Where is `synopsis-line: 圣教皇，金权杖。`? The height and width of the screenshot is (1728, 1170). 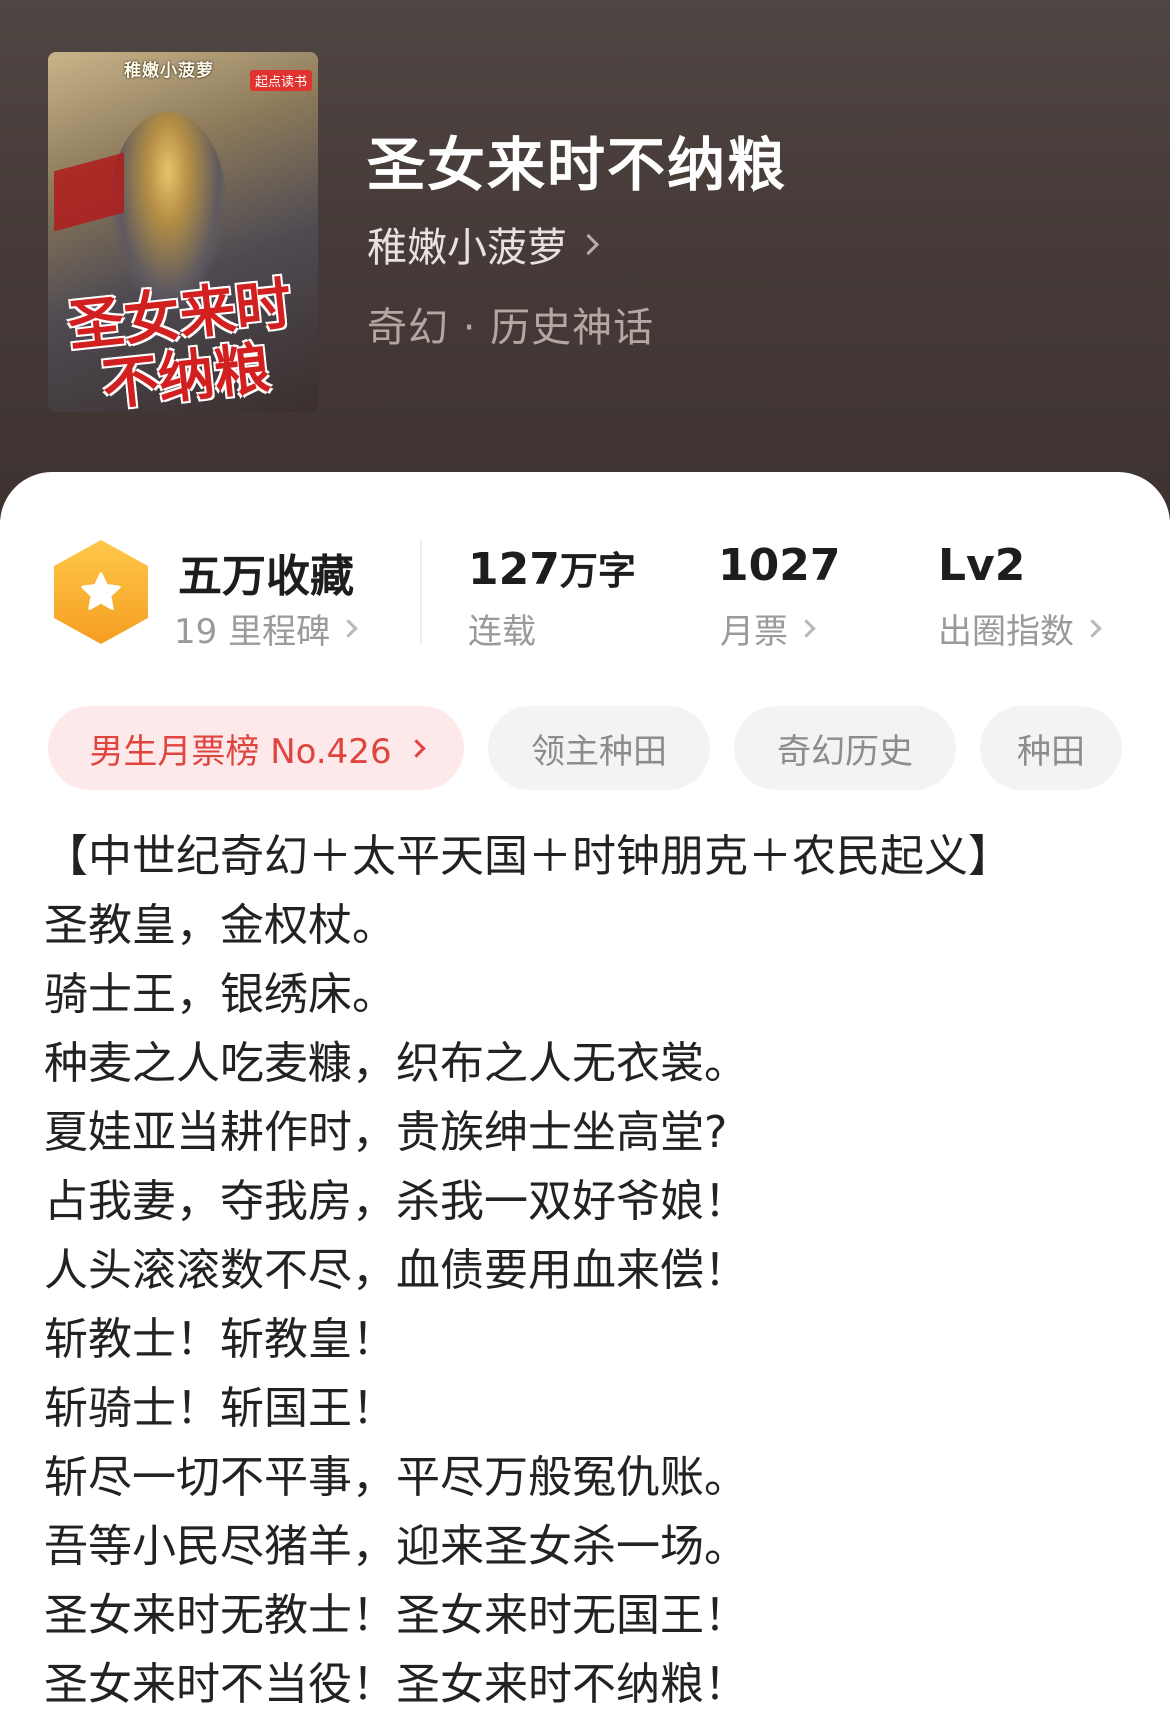
synopsis-line: 圣教皇，金权杖。 is located at coordinates (220, 925).